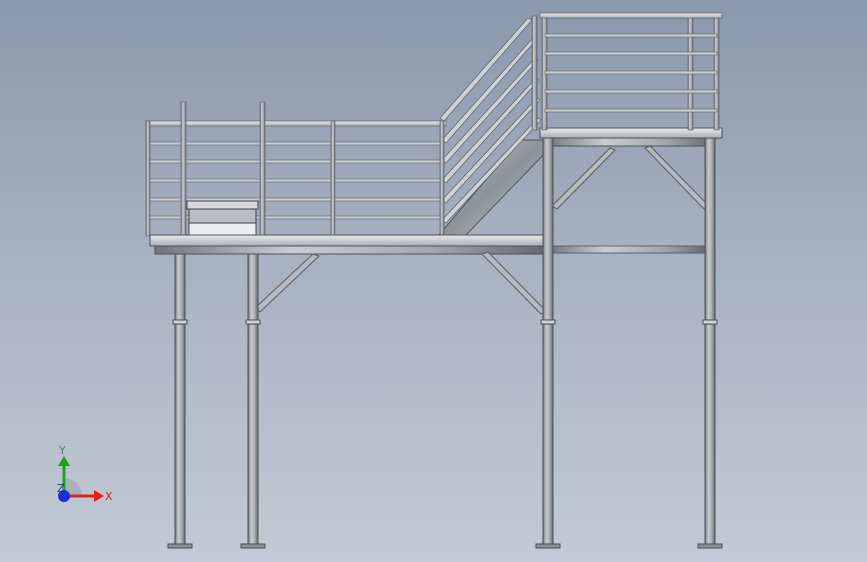 Image resolution: width=867 pixels, height=562 pixels. Describe the element at coordinates (492, 126) in the screenshot. I see `stair` at that location.